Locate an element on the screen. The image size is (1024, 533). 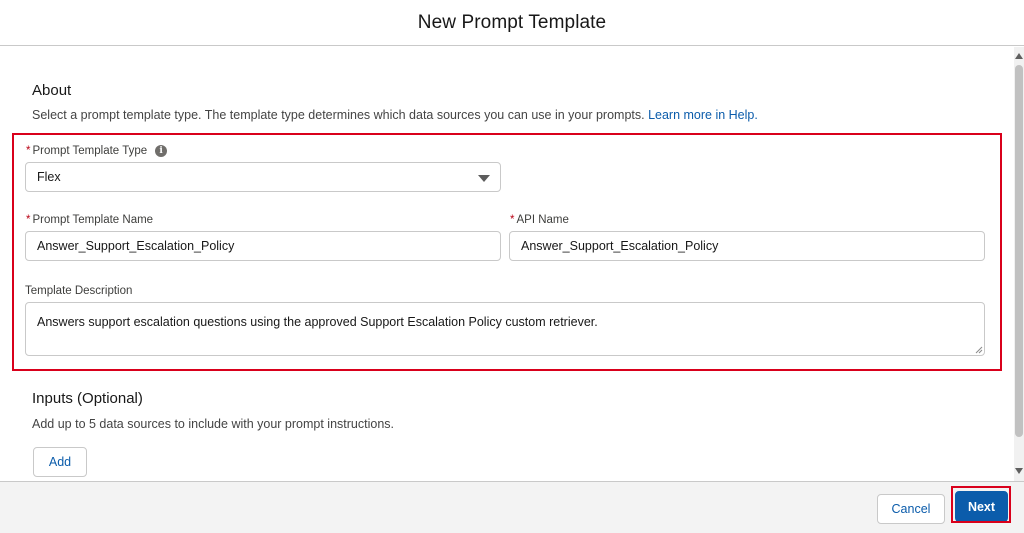
template-name-label: * Prompt Template Name is located at coordinates (89, 220).